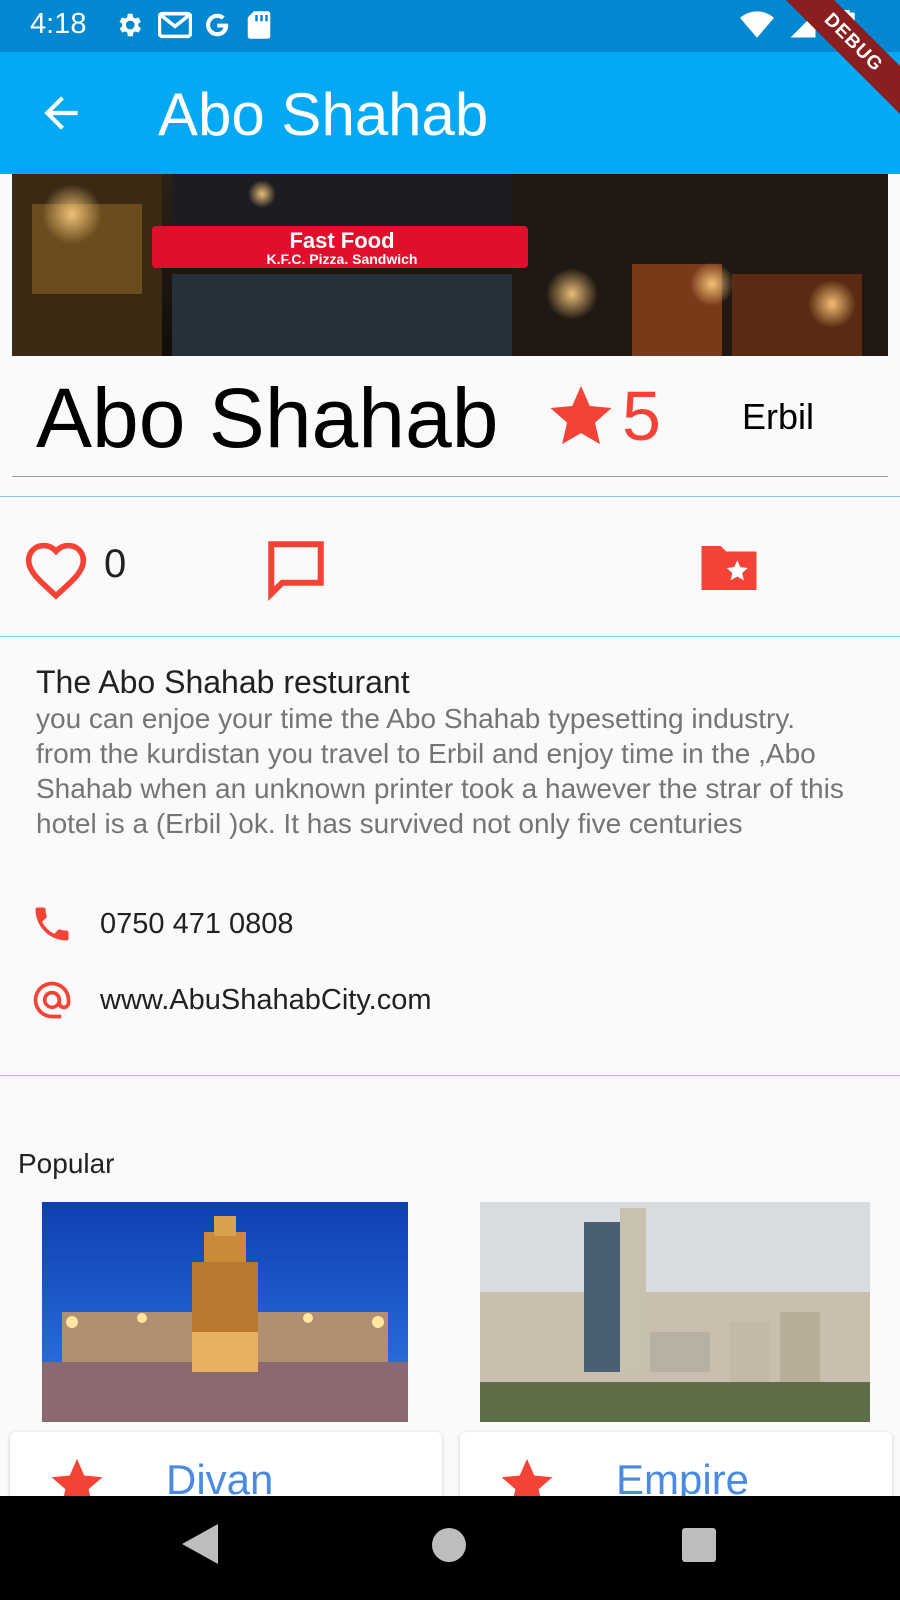 This screenshot has height=1600, width=900. I want to click on phone-number: 0750 471 0808, so click(197, 923).